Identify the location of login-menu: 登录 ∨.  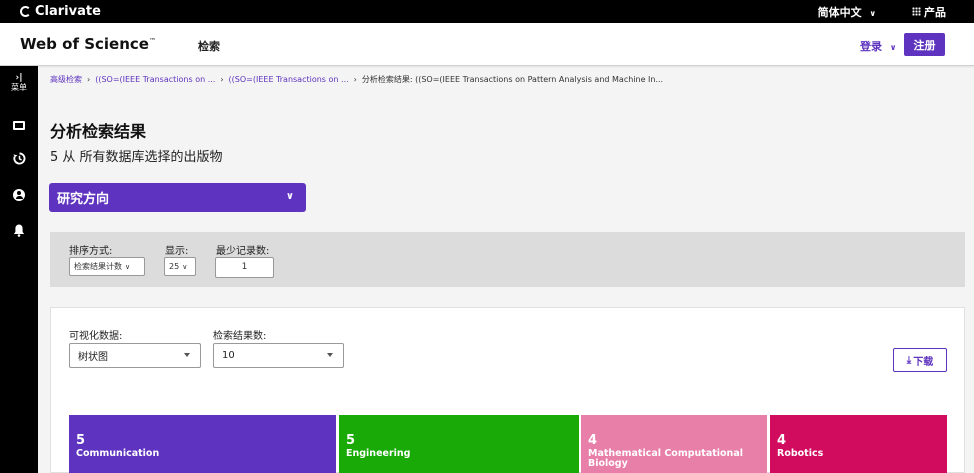
(878, 46).